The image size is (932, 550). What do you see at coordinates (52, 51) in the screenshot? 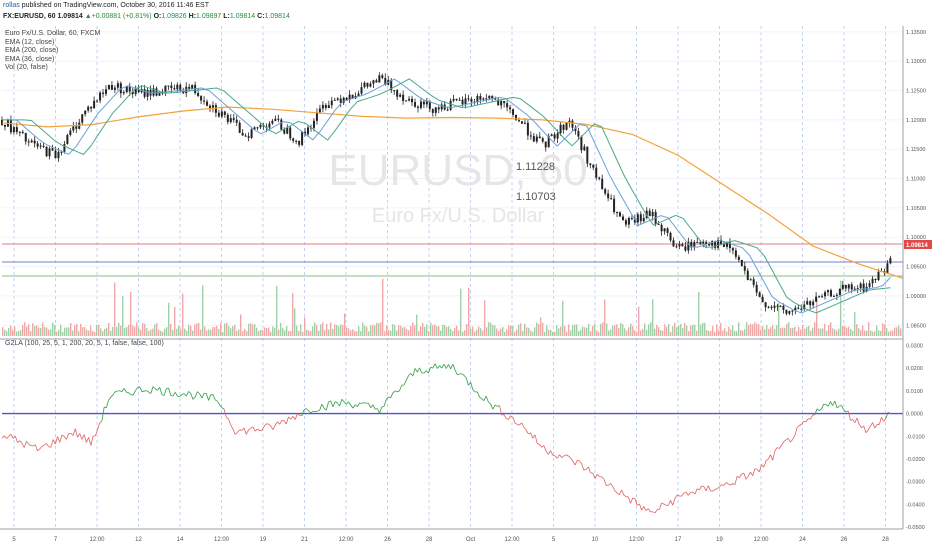
I see `indicator-ema200: EMA (200, close)` at bounding box center [52, 51].